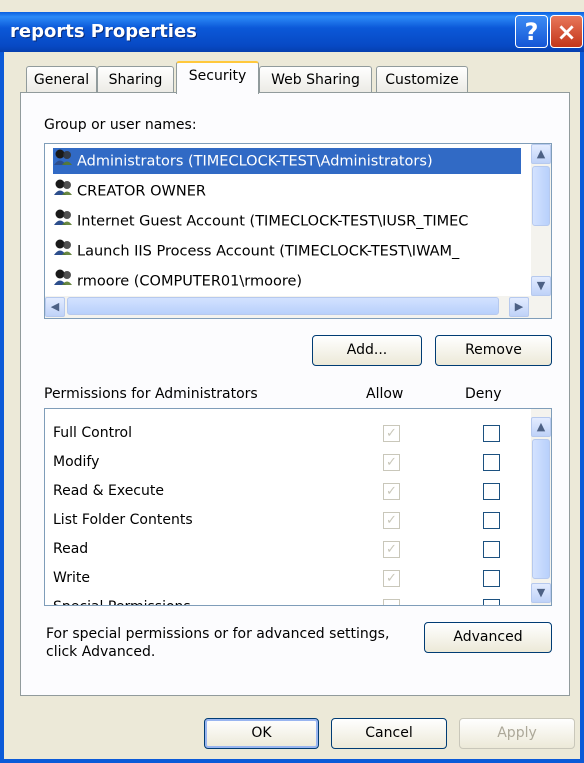 The image size is (584, 763). I want to click on tab-security: Security, so click(217, 77).